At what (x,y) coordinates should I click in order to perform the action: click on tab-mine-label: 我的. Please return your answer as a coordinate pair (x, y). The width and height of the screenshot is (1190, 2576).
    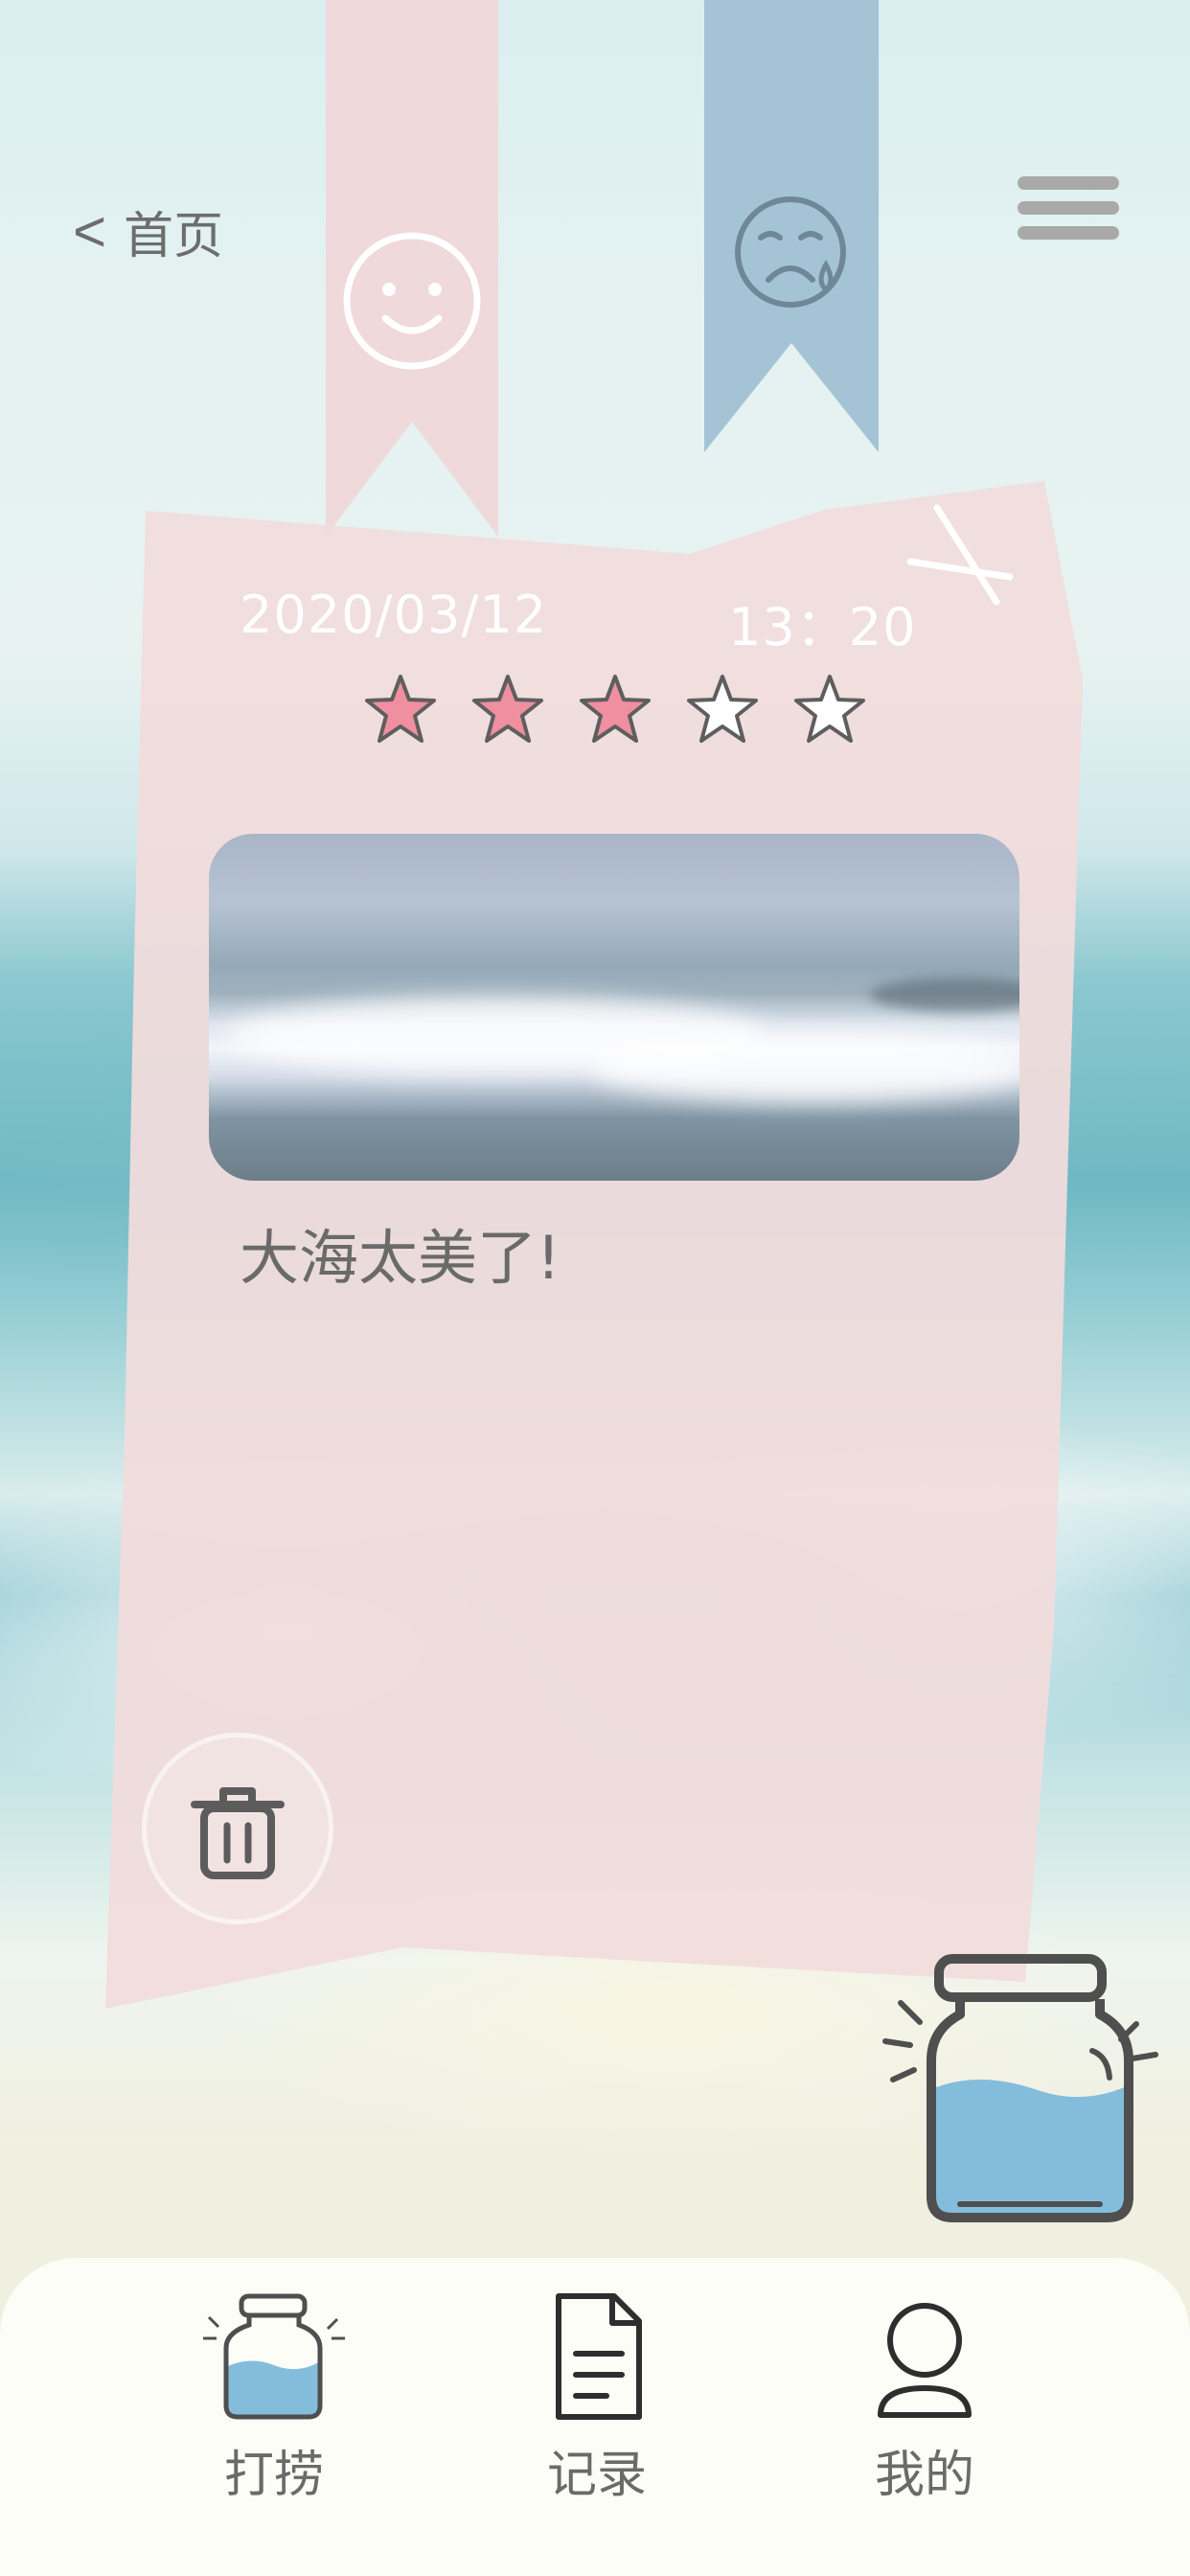
    Looking at the image, I should click on (924, 2475).